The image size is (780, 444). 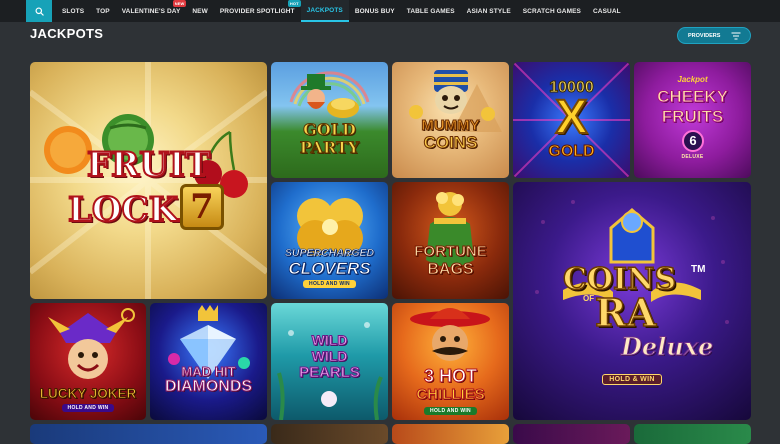 I want to click on game-title-line2: X, so click(x=571, y=117).